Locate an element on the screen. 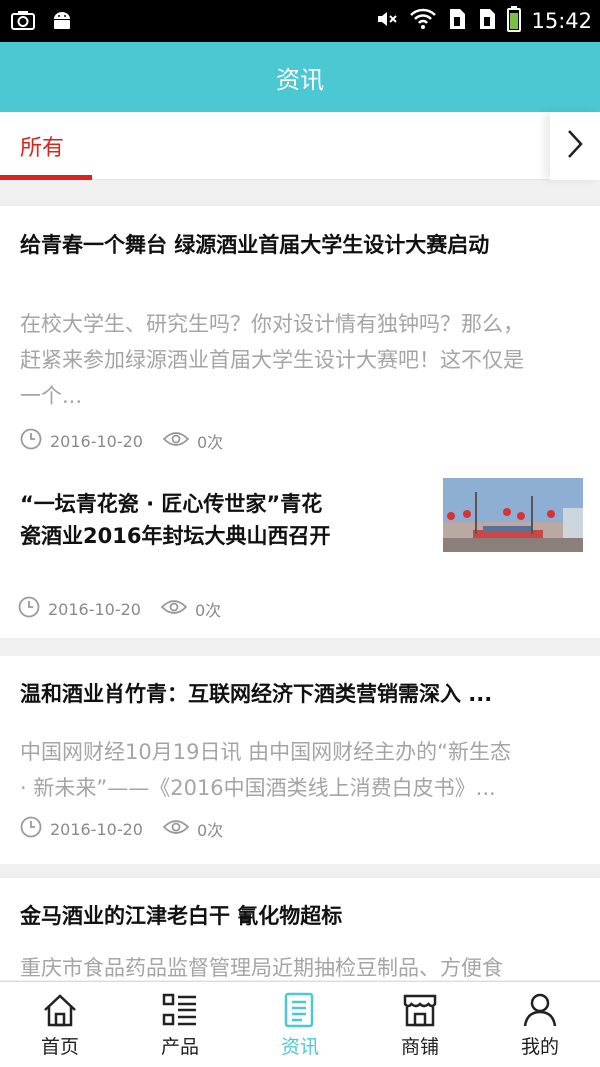 The height and width of the screenshot is (1067, 600). news-card: 金马酒业的江津老白干 氰化物超标 重庆市食品药品监督管理局近期抽检豆制品、方便食 is located at coordinates (300, 929).